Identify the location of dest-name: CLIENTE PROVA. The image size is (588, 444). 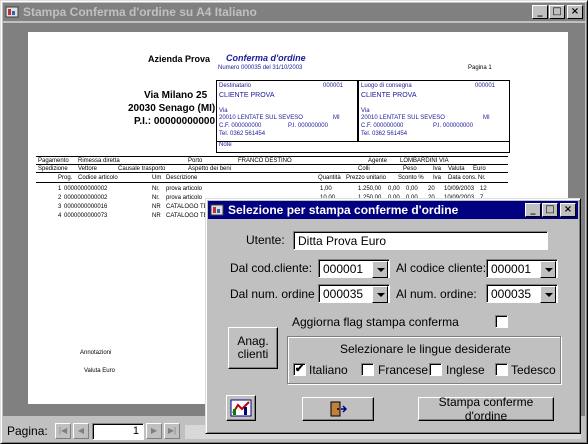
(247, 95).